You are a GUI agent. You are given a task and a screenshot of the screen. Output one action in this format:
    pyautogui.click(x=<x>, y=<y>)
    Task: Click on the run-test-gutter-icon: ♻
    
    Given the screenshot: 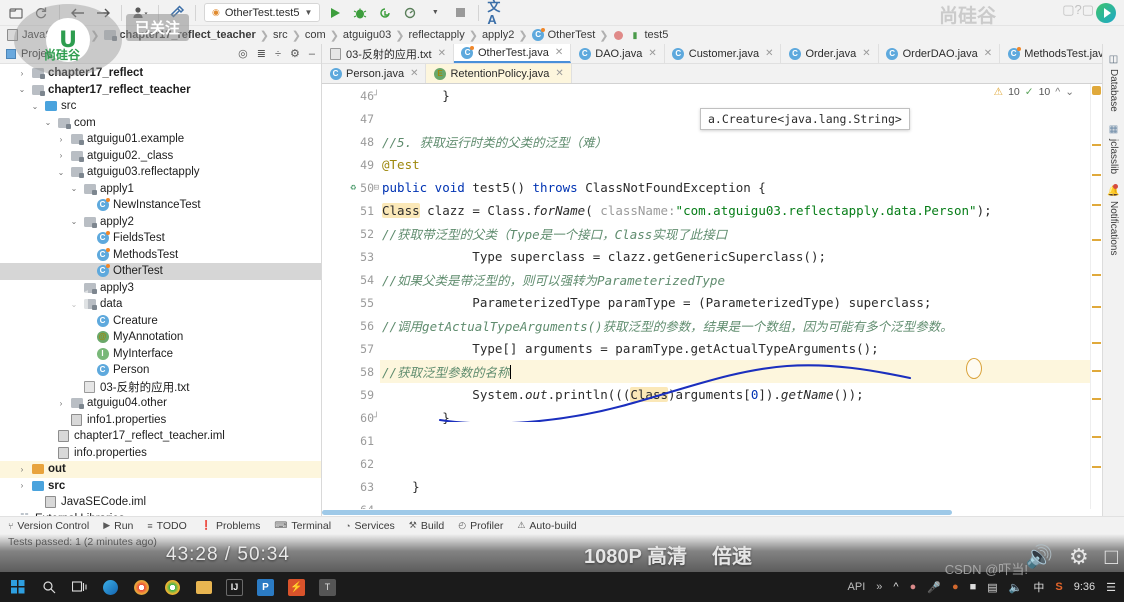 What is the action you would take?
    pyautogui.click(x=353, y=187)
    